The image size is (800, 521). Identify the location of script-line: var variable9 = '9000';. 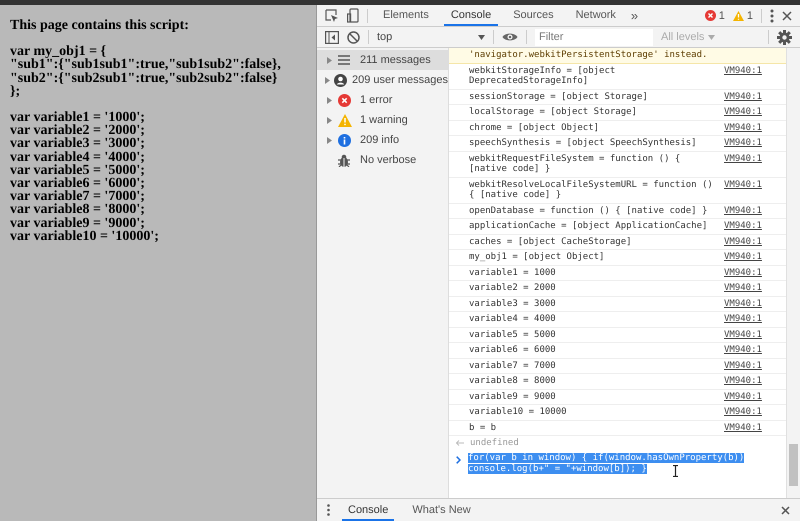
(77, 223).